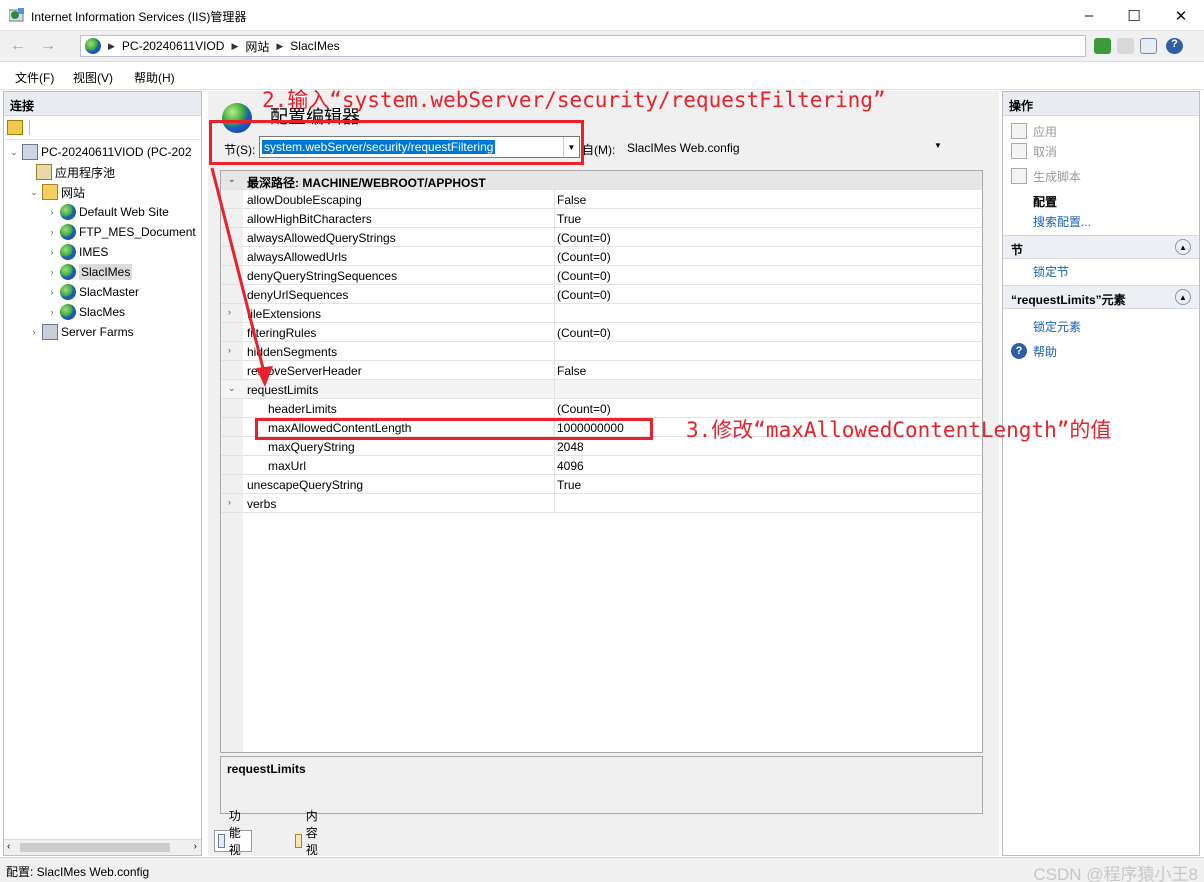  Describe the element at coordinates (195, 846) in the screenshot. I see `scroll-right-icon: ›` at that location.